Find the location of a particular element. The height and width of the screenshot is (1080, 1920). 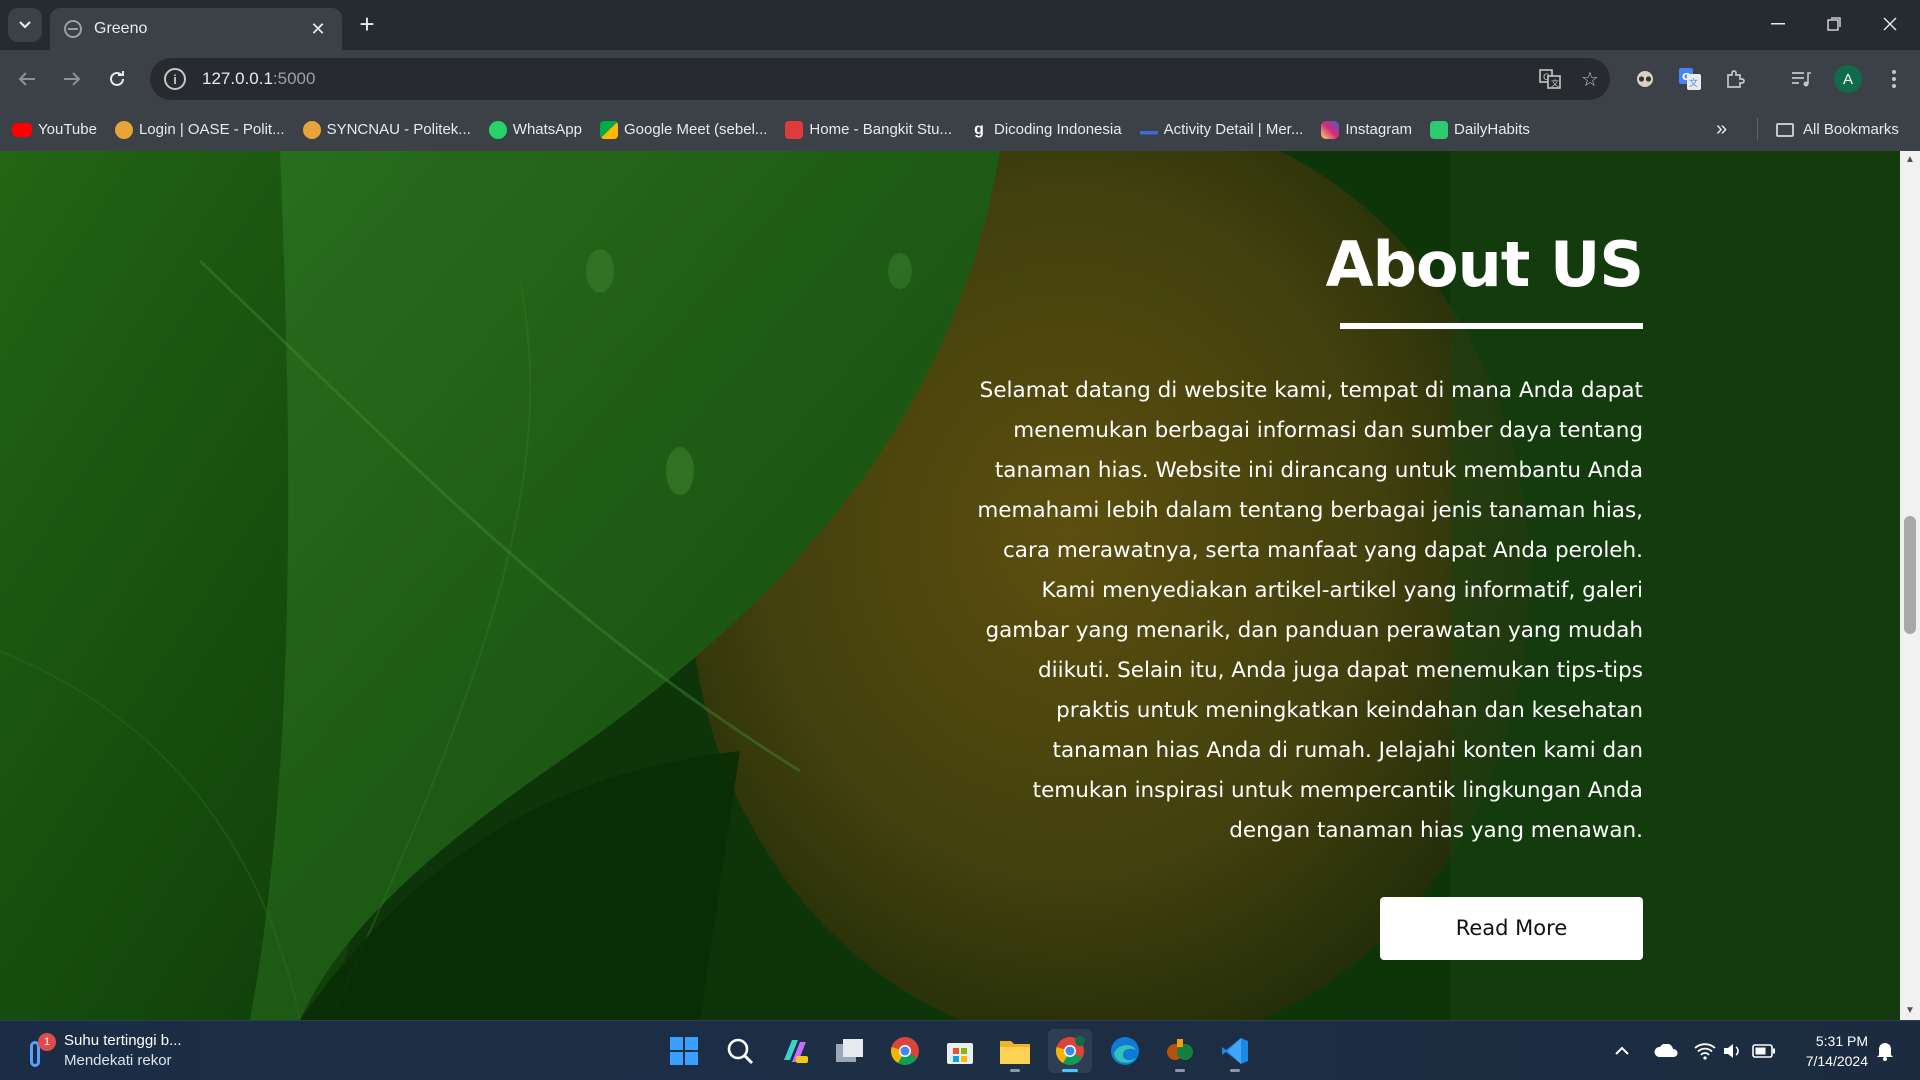

reload-icon is located at coordinates (117, 78).